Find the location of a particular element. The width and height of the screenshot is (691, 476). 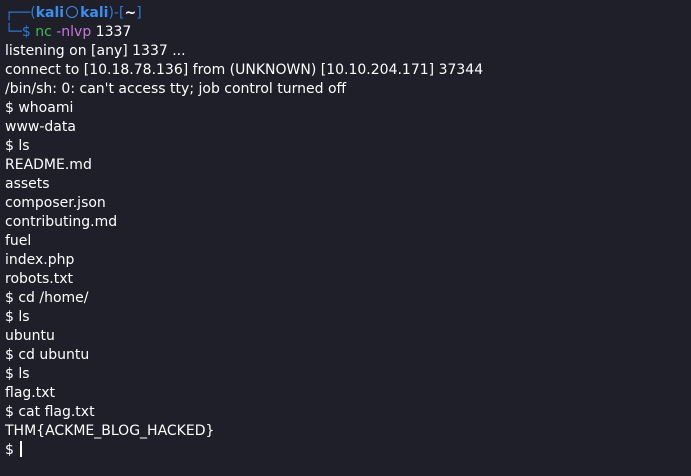

active-input-line: $ is located at coordinates (348, 450).